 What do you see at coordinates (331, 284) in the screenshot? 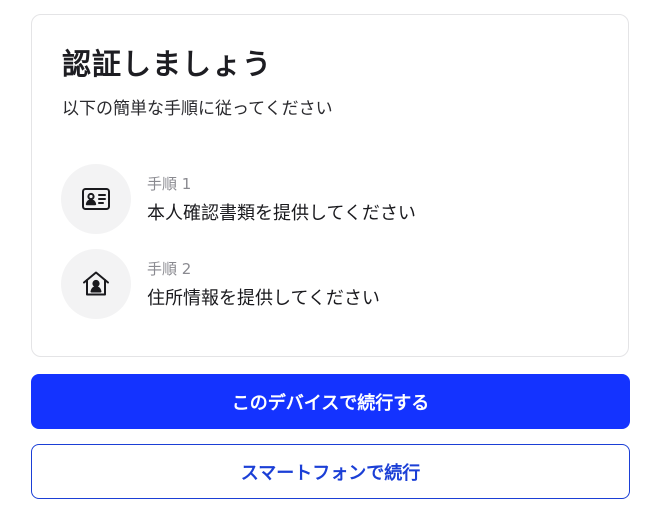
I see `step-item-2: 手順 2 住所情報を提供してください` at bounding box center [331, 284].